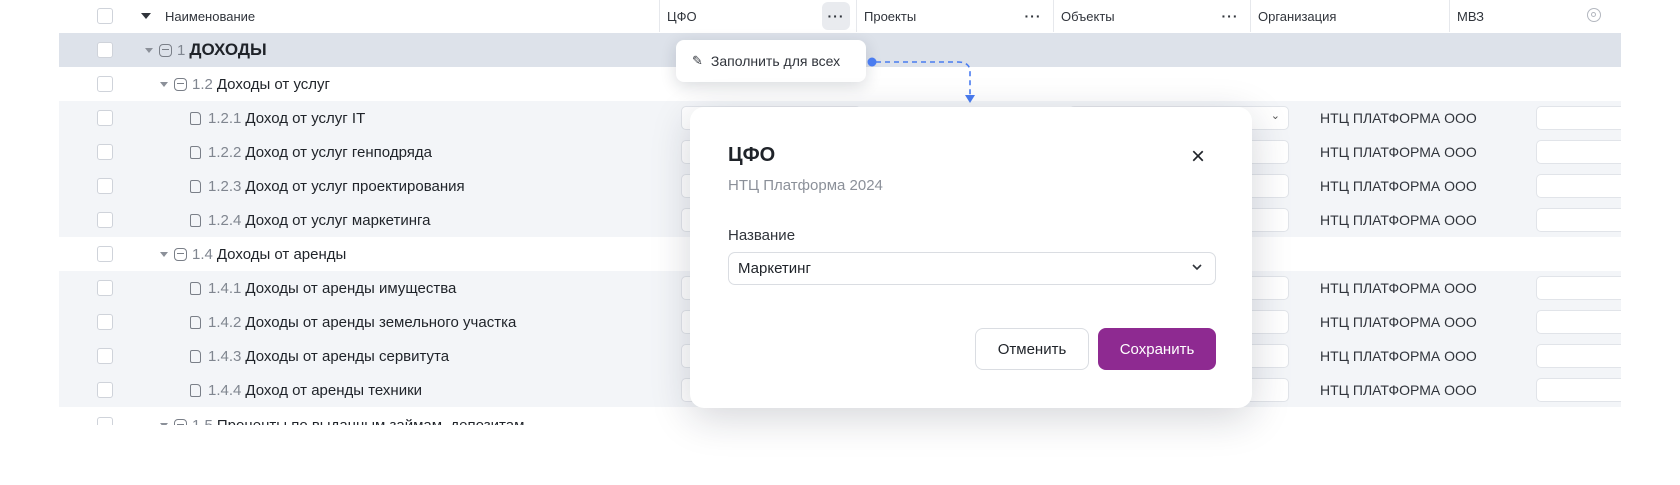 The width and height of the screenshot is (1680, 485). I want to click on row-label: Доходы от аренды, so click(281, 254).